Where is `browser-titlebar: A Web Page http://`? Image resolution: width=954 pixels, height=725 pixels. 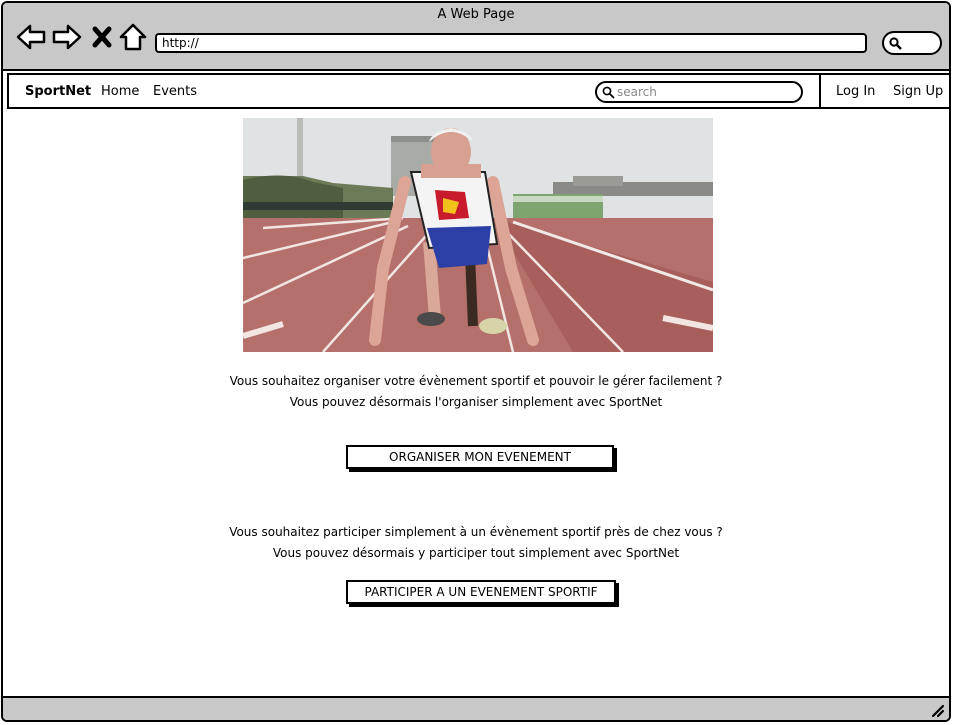 browser-titlebar: A Web Page http:// is located at coordinates (476, 37).